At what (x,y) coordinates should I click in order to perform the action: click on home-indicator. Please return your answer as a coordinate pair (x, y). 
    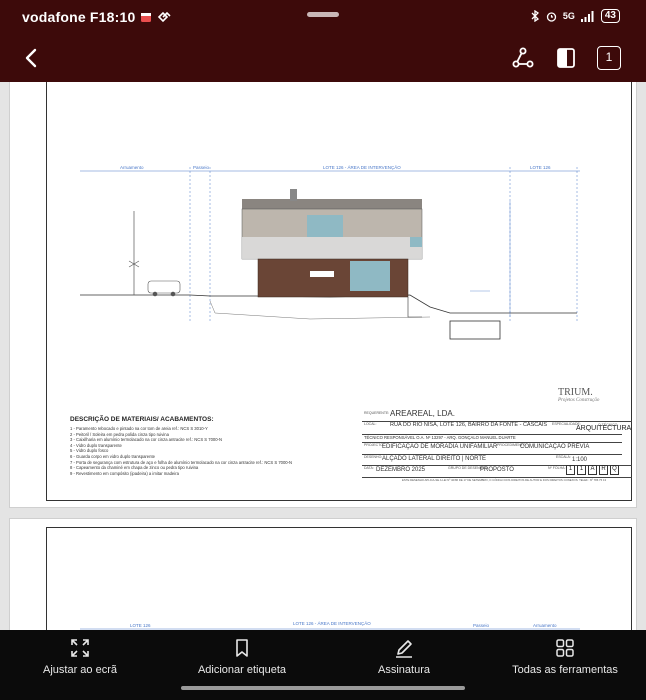
    Looking at the image, I should click on (323, 688).